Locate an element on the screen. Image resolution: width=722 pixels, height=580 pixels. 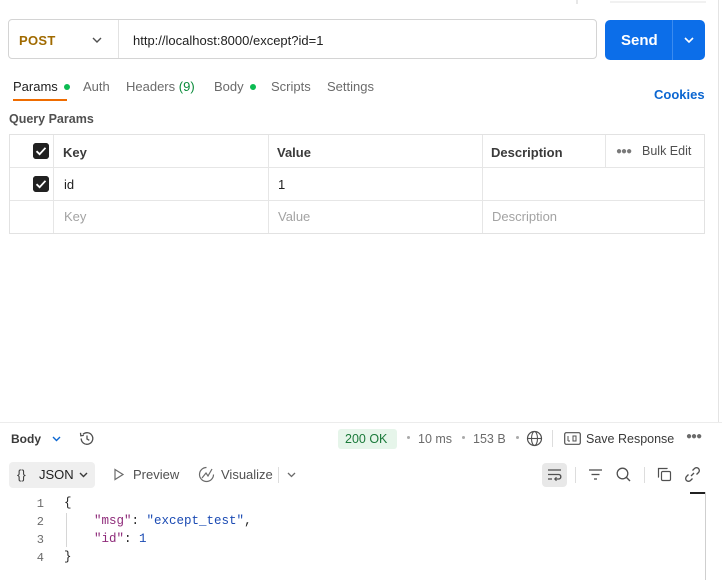
tab-auth: Auth is located at coordinates (96, 86).